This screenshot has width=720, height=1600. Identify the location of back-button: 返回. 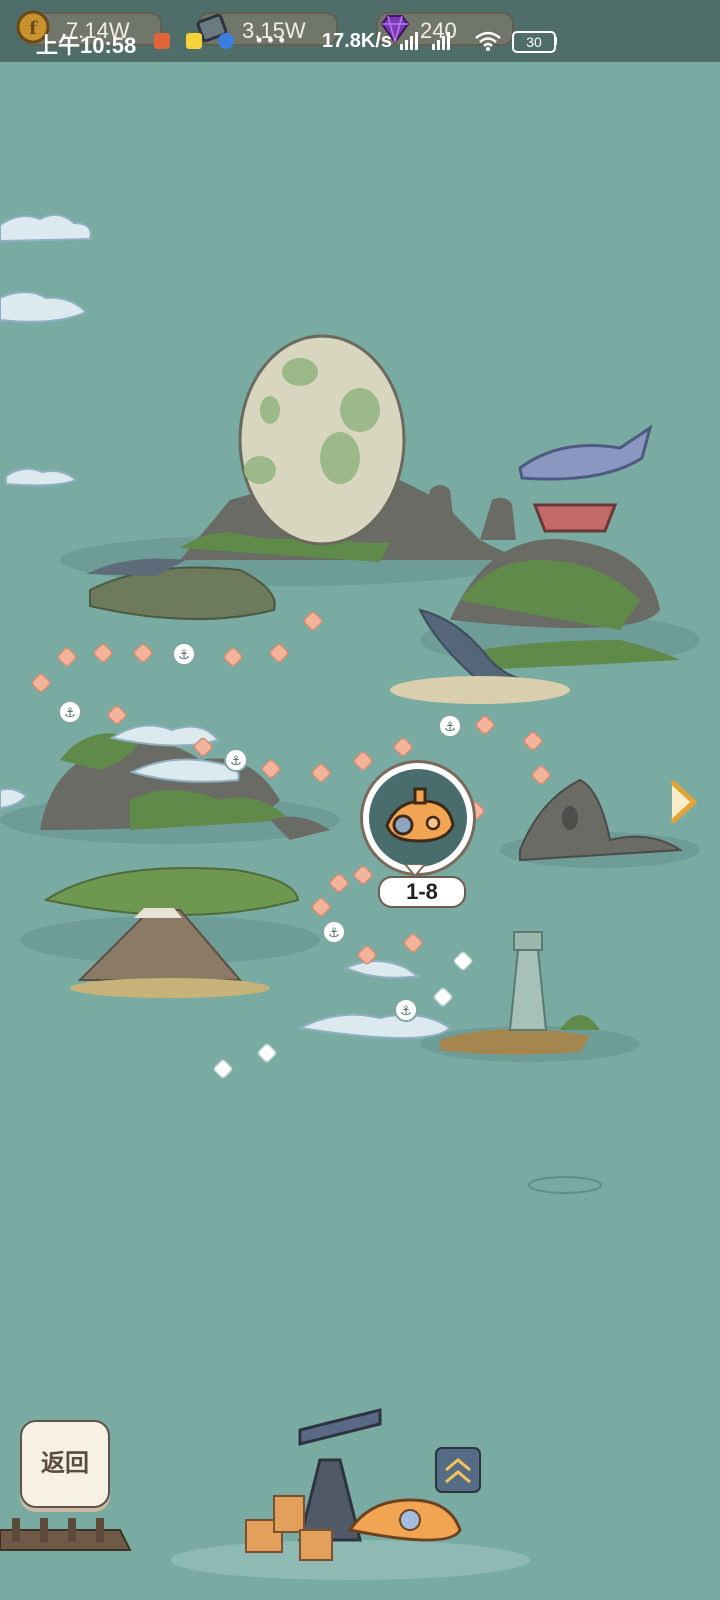
(65, 1464).